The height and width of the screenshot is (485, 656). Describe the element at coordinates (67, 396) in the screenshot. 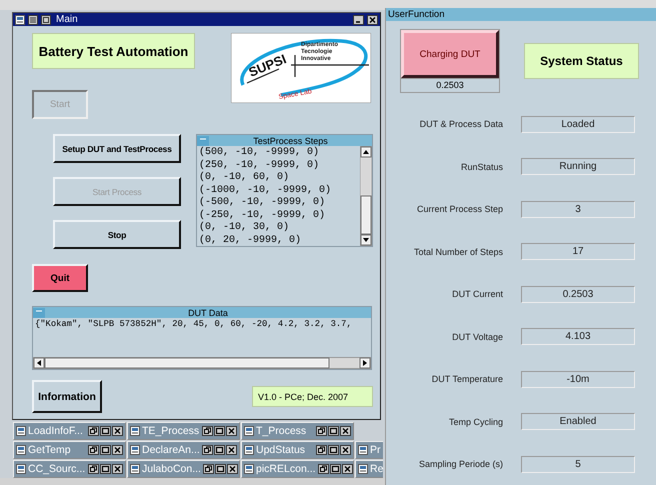

I see `information-button: Information` at that location.